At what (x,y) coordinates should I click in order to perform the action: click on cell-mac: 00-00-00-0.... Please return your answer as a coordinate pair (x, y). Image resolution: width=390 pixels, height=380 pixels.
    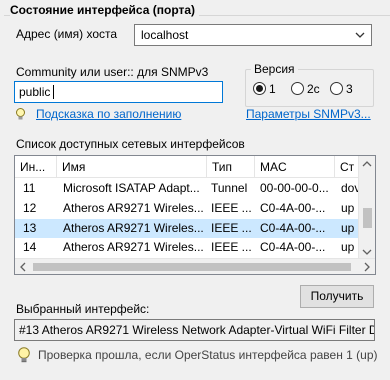
    Looking at the image, I should click on (294, 188).